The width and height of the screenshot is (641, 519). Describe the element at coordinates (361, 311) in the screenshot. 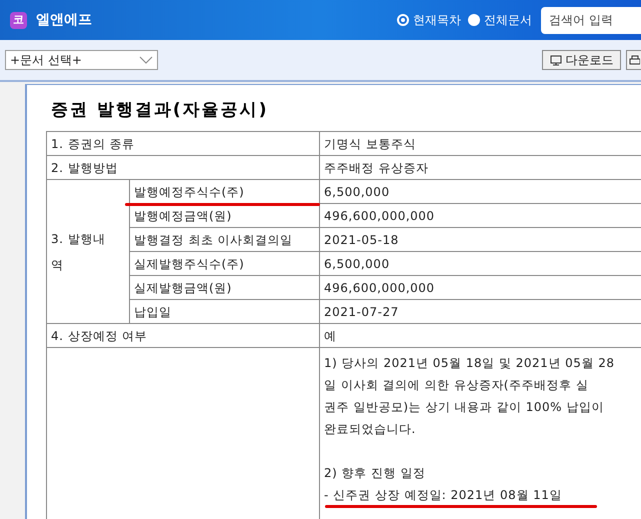

I see `row-value: 2021-07-27` at that location.